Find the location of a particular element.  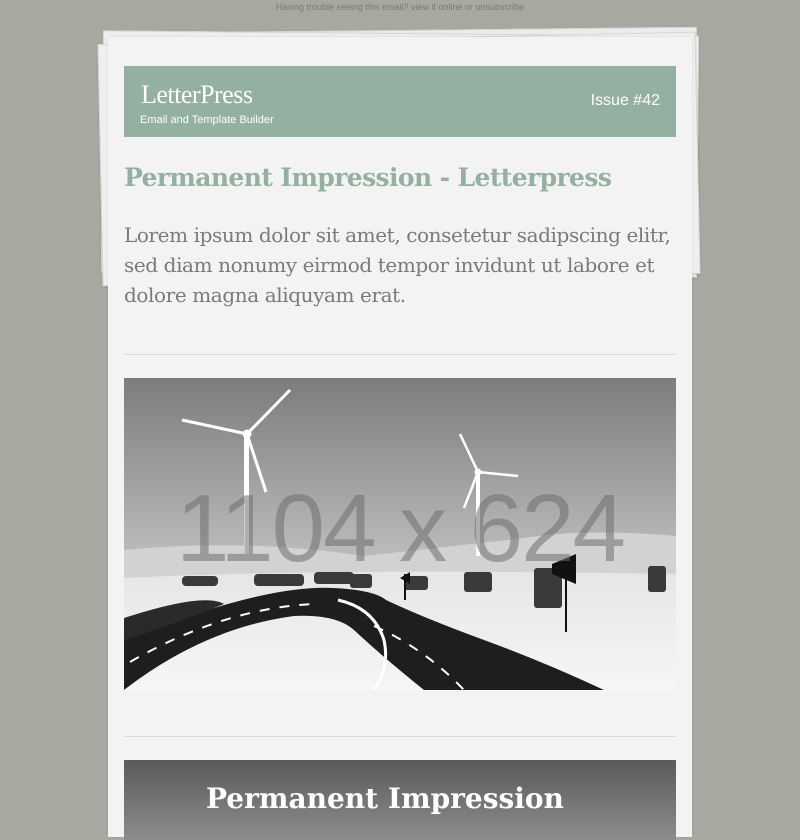

banner-image: Permanent Impression is located at coordinates (400, 800).